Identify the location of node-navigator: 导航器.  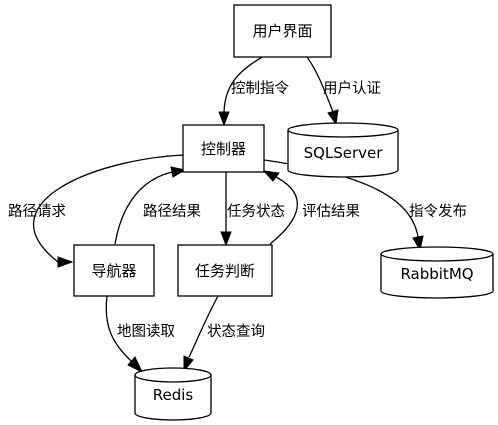
(114, 270).